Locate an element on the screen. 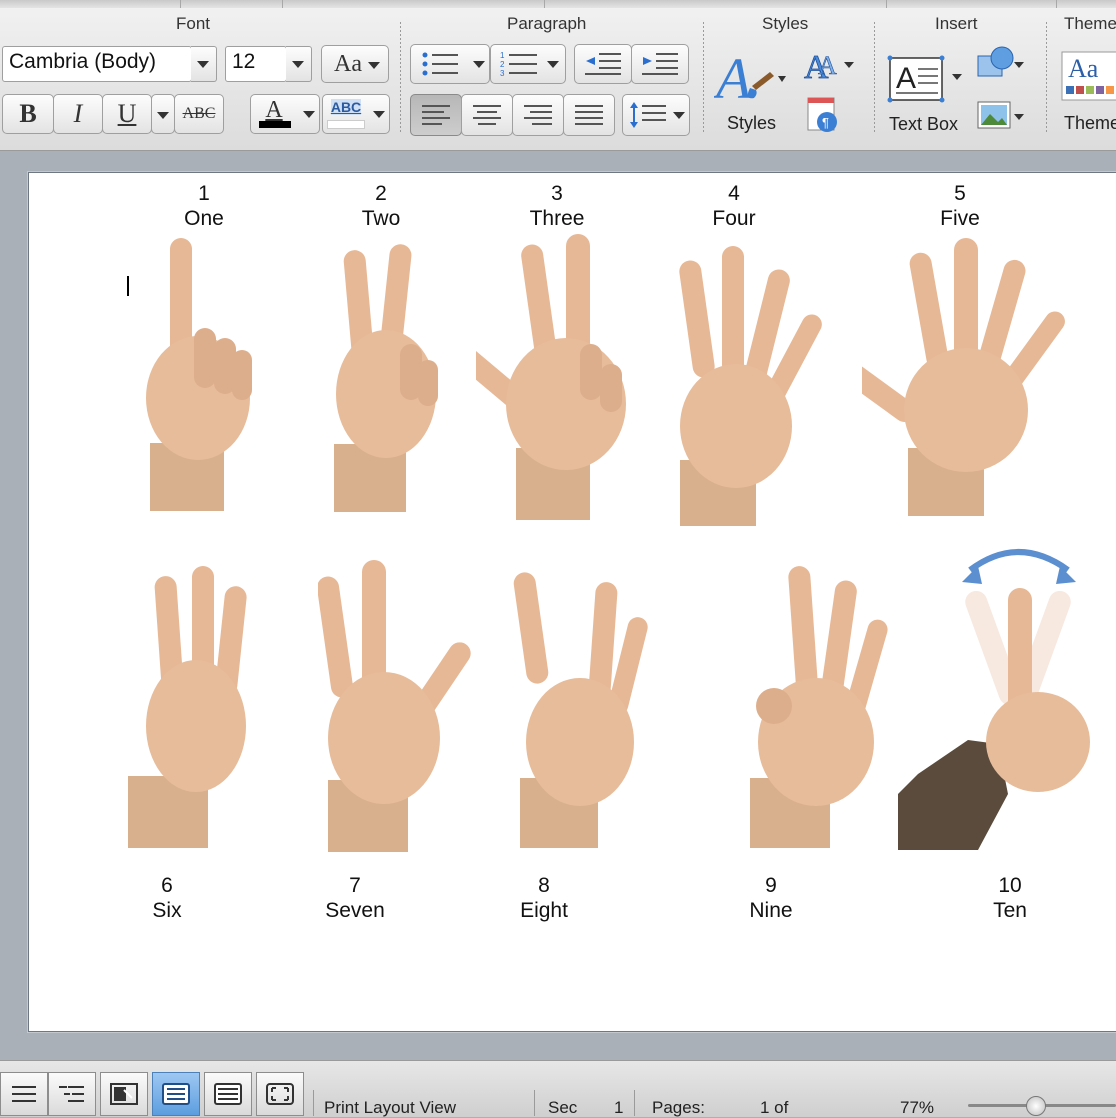 This screenshot has width=1116, height=1118. font-name-field: Cambria (Body) is located at coordinates (97, 64).